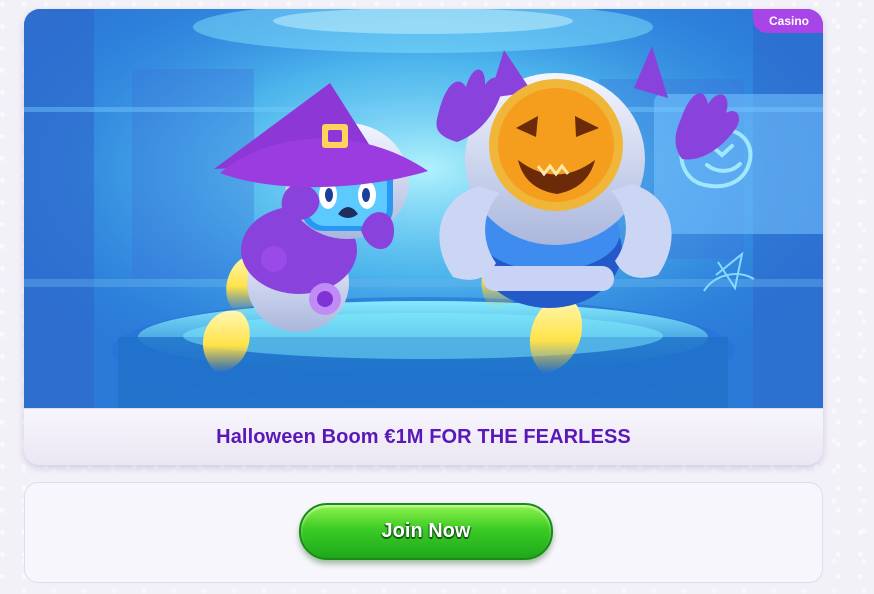  I want to click on join-now-button: Join Now, so click(426, 531).